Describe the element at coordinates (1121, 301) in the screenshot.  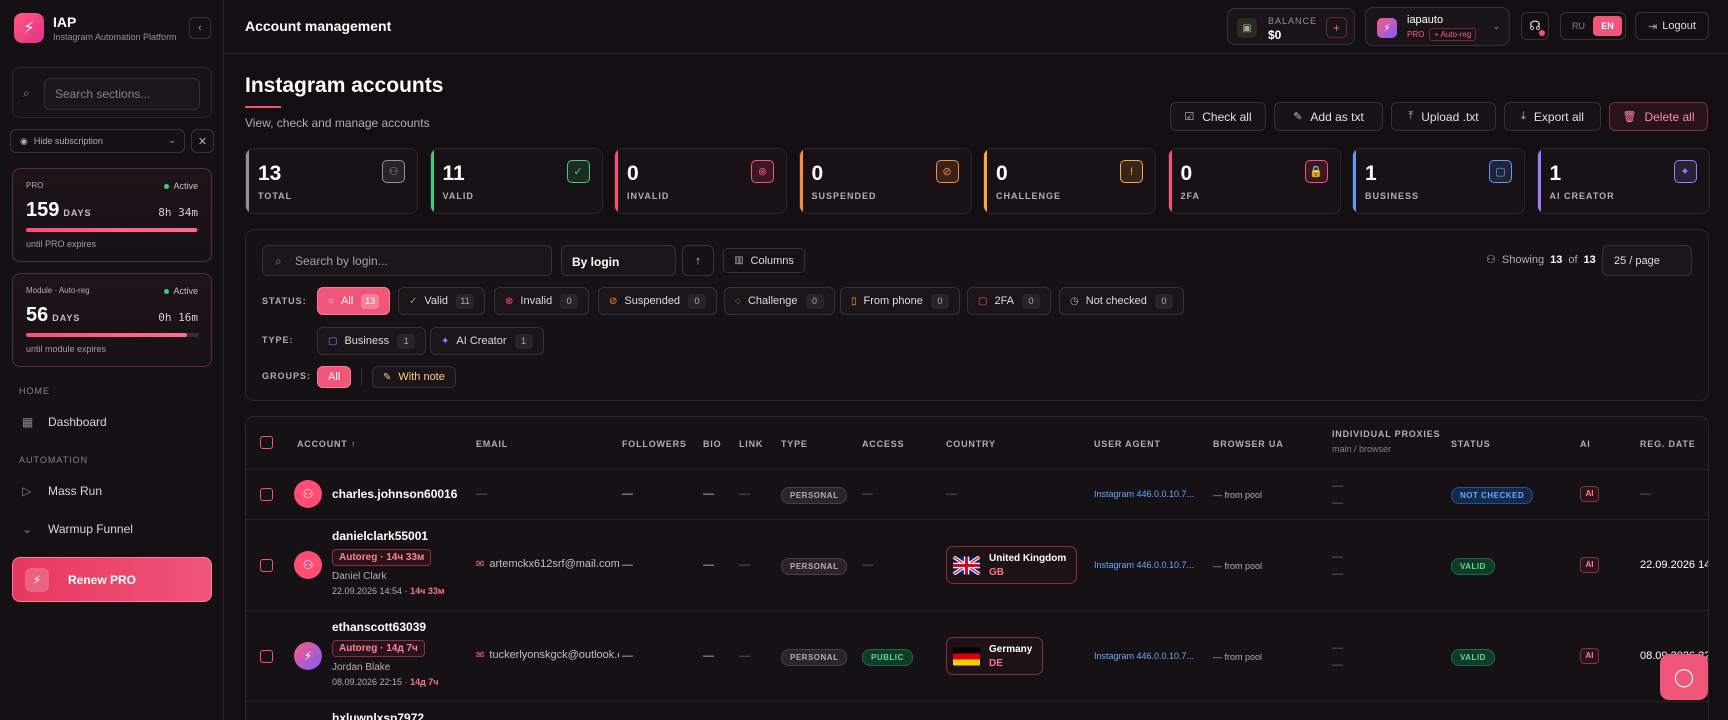
I see `status-chip-not-checked: ◷ Not checked 0` at that location.